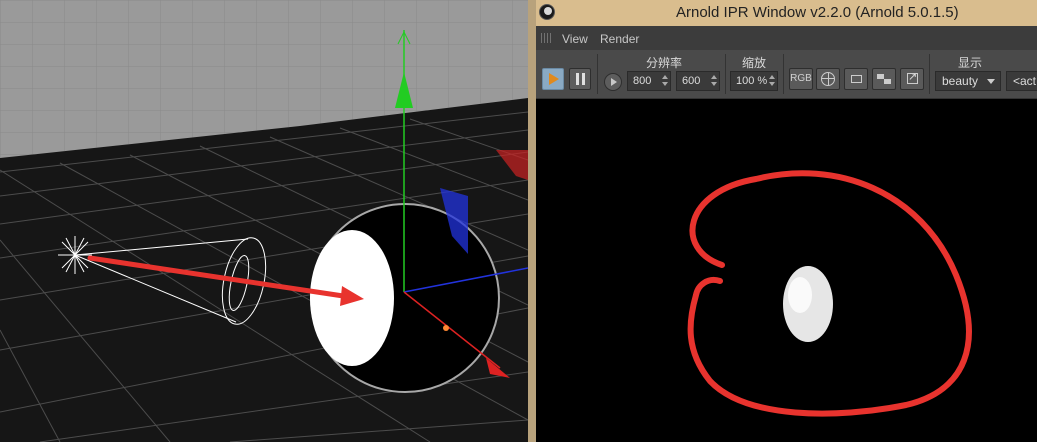 The height and width of the screenshot is (442, 1037). Describe the element at coordinates (786, 38) in the screenshot. I see `menu-bar: View Render` at that location.